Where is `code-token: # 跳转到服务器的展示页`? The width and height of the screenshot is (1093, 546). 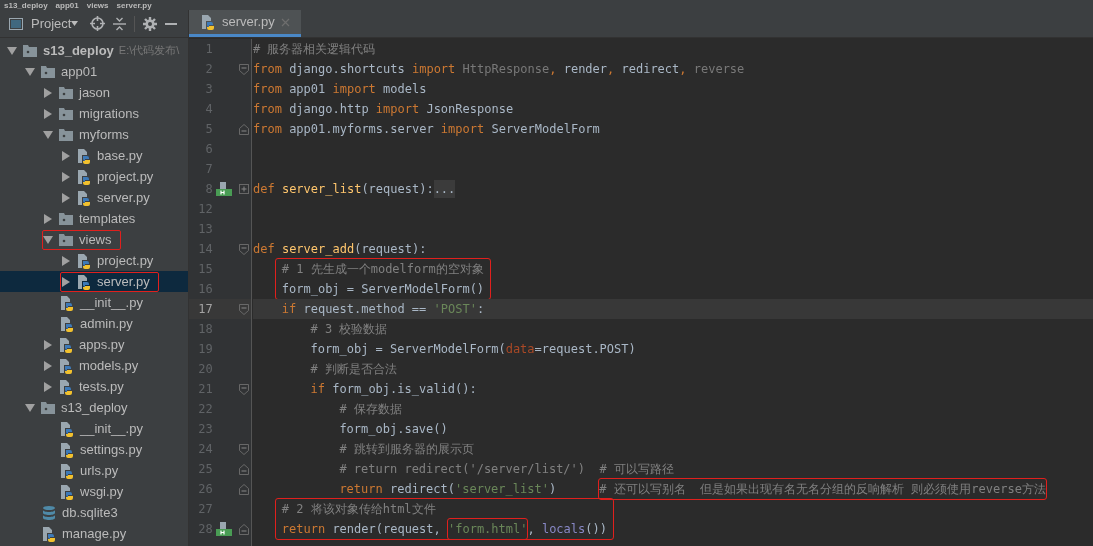 code-token: # 跳转到服务器的展示页 is located at coordinates (406, 449).